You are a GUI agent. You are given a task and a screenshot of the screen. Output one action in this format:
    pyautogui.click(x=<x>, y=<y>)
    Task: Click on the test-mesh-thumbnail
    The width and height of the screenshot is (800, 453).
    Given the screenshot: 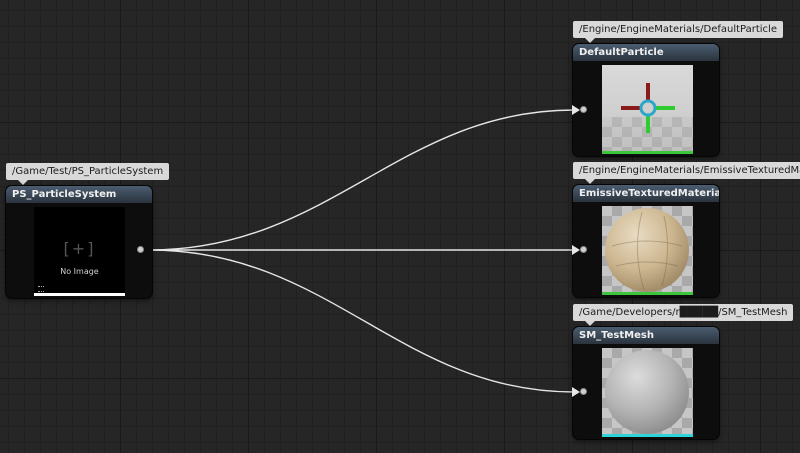 What is the action you would take?
    pyautogui.click(x=647, y=392)
    